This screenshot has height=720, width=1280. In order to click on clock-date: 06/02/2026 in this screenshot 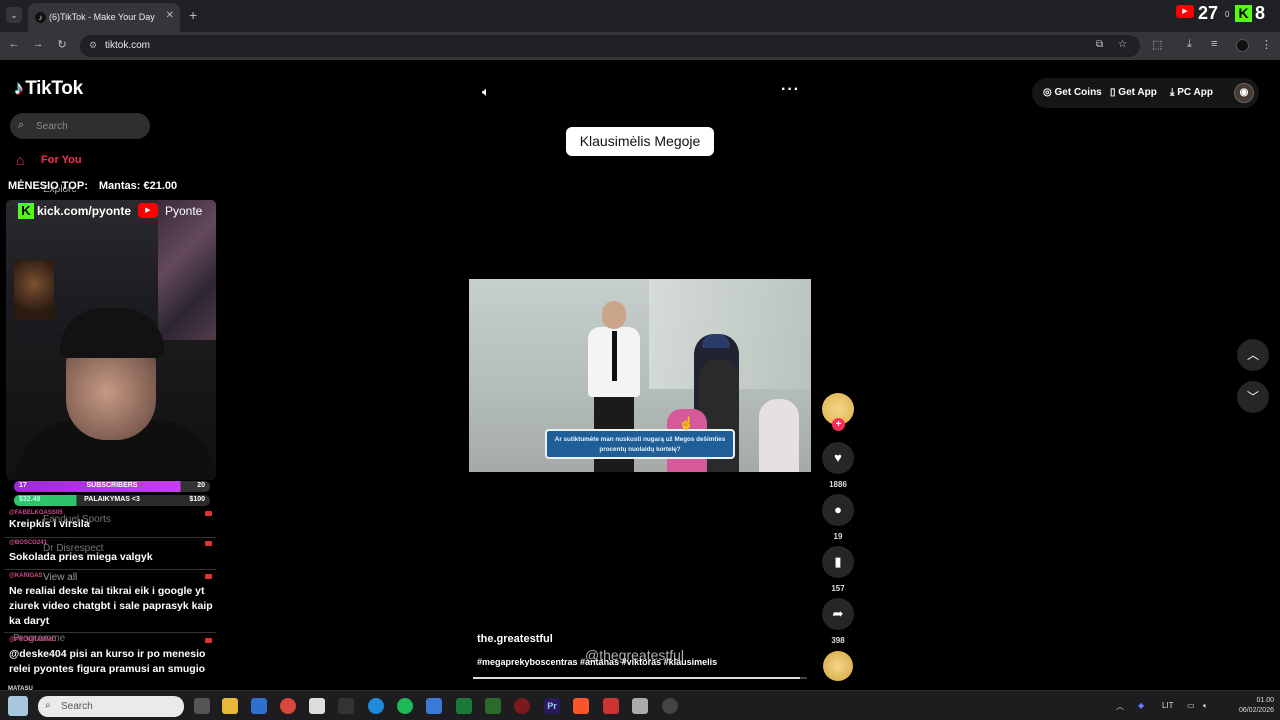, I will do `click(1256, 710)`.